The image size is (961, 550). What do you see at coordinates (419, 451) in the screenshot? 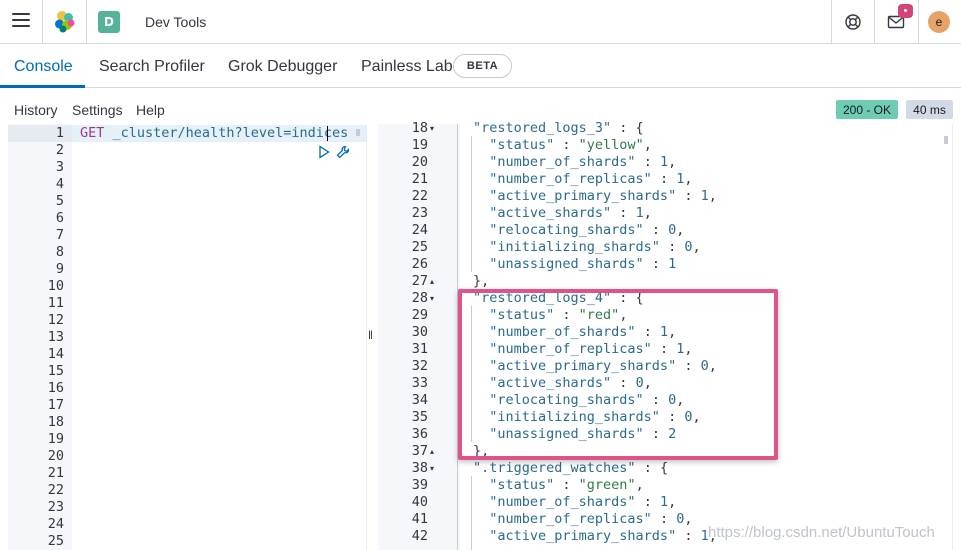
I see `response-line-number: 37` at bounding box center [419, 451].